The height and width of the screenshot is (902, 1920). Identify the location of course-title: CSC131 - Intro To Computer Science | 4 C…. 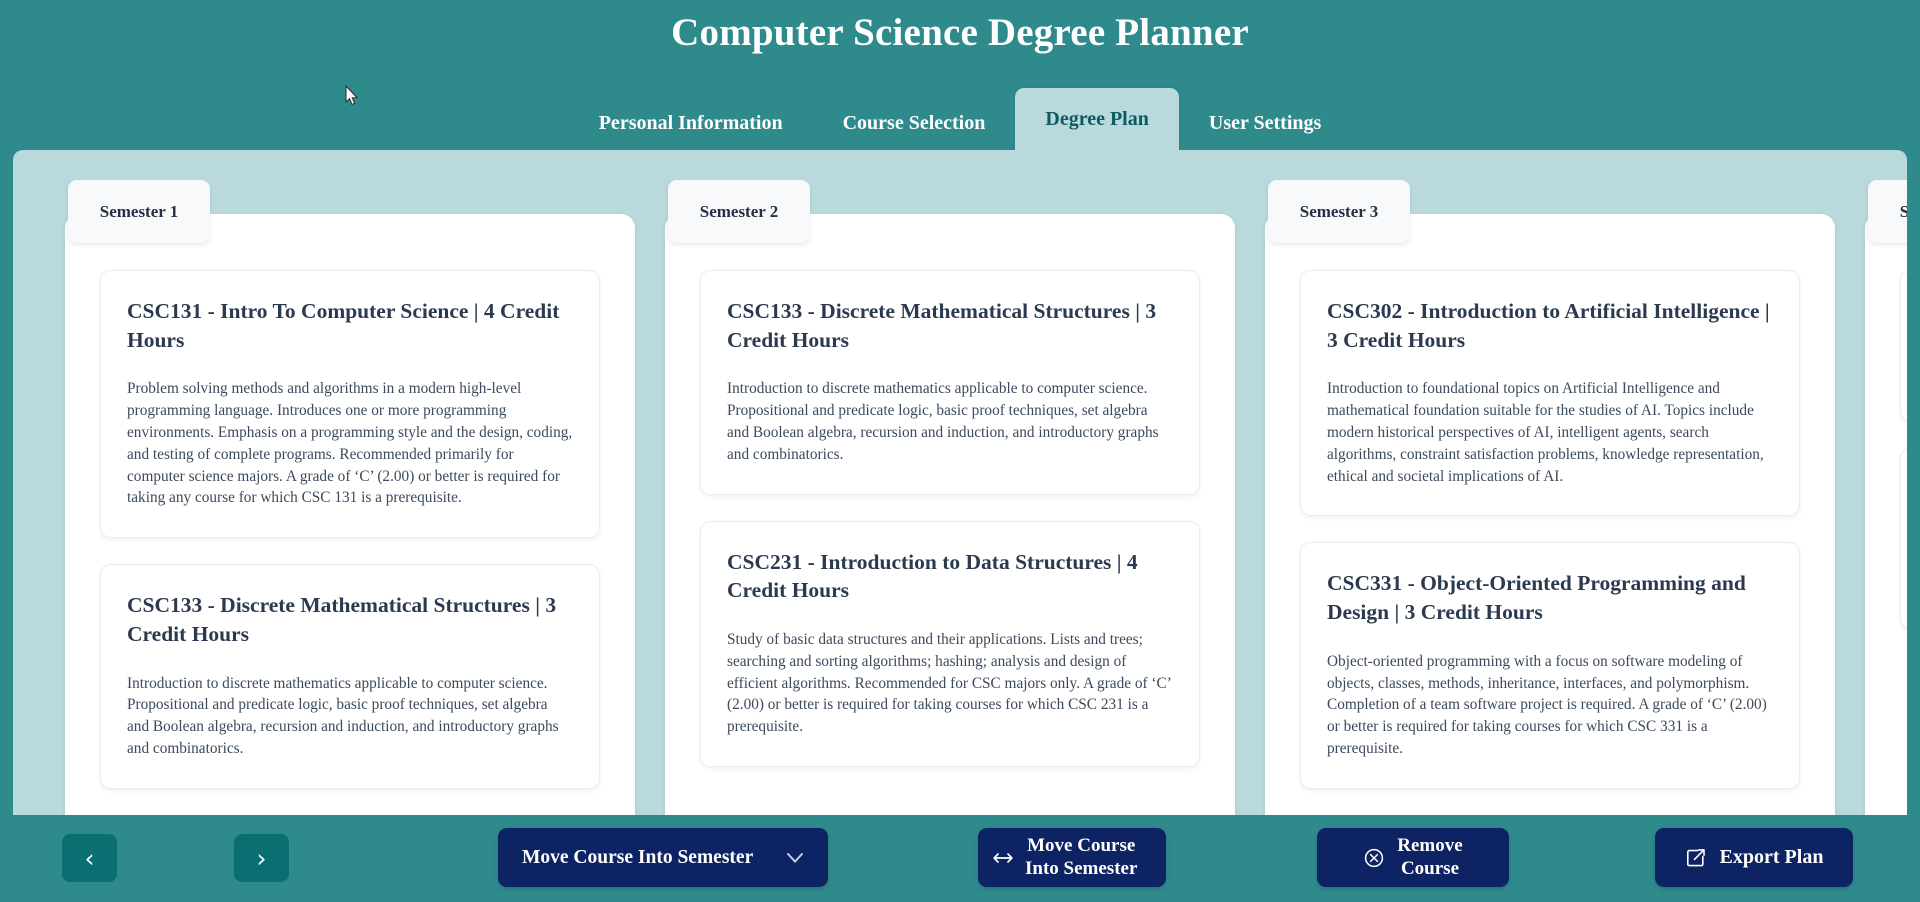
(343, 325).